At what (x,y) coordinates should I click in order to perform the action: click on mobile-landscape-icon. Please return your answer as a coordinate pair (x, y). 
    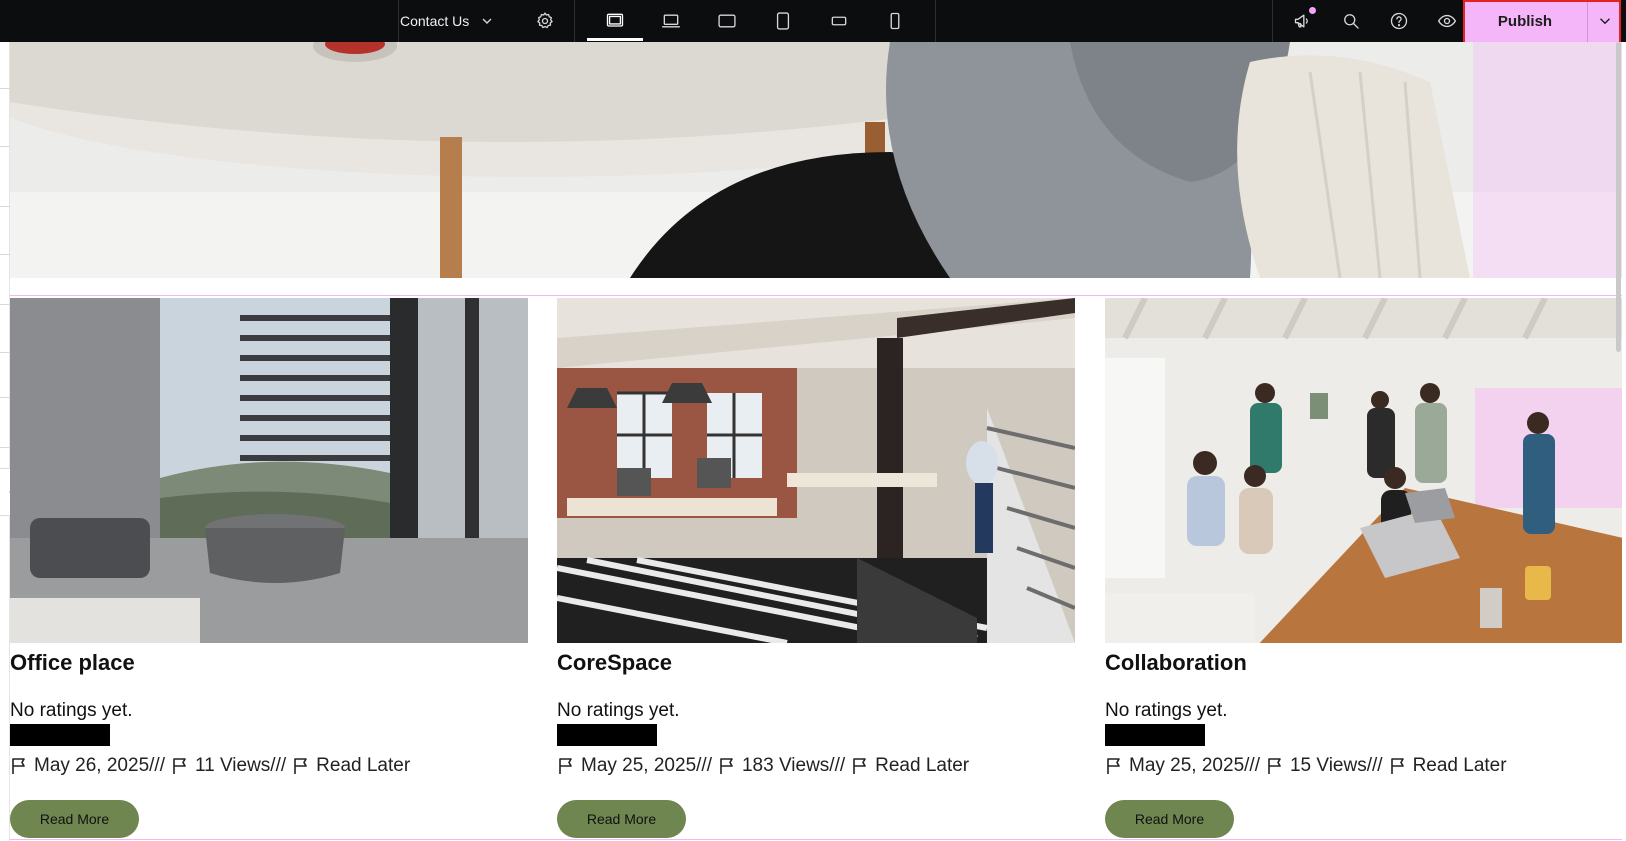
    Looking at the image, I should click on (839, 21).